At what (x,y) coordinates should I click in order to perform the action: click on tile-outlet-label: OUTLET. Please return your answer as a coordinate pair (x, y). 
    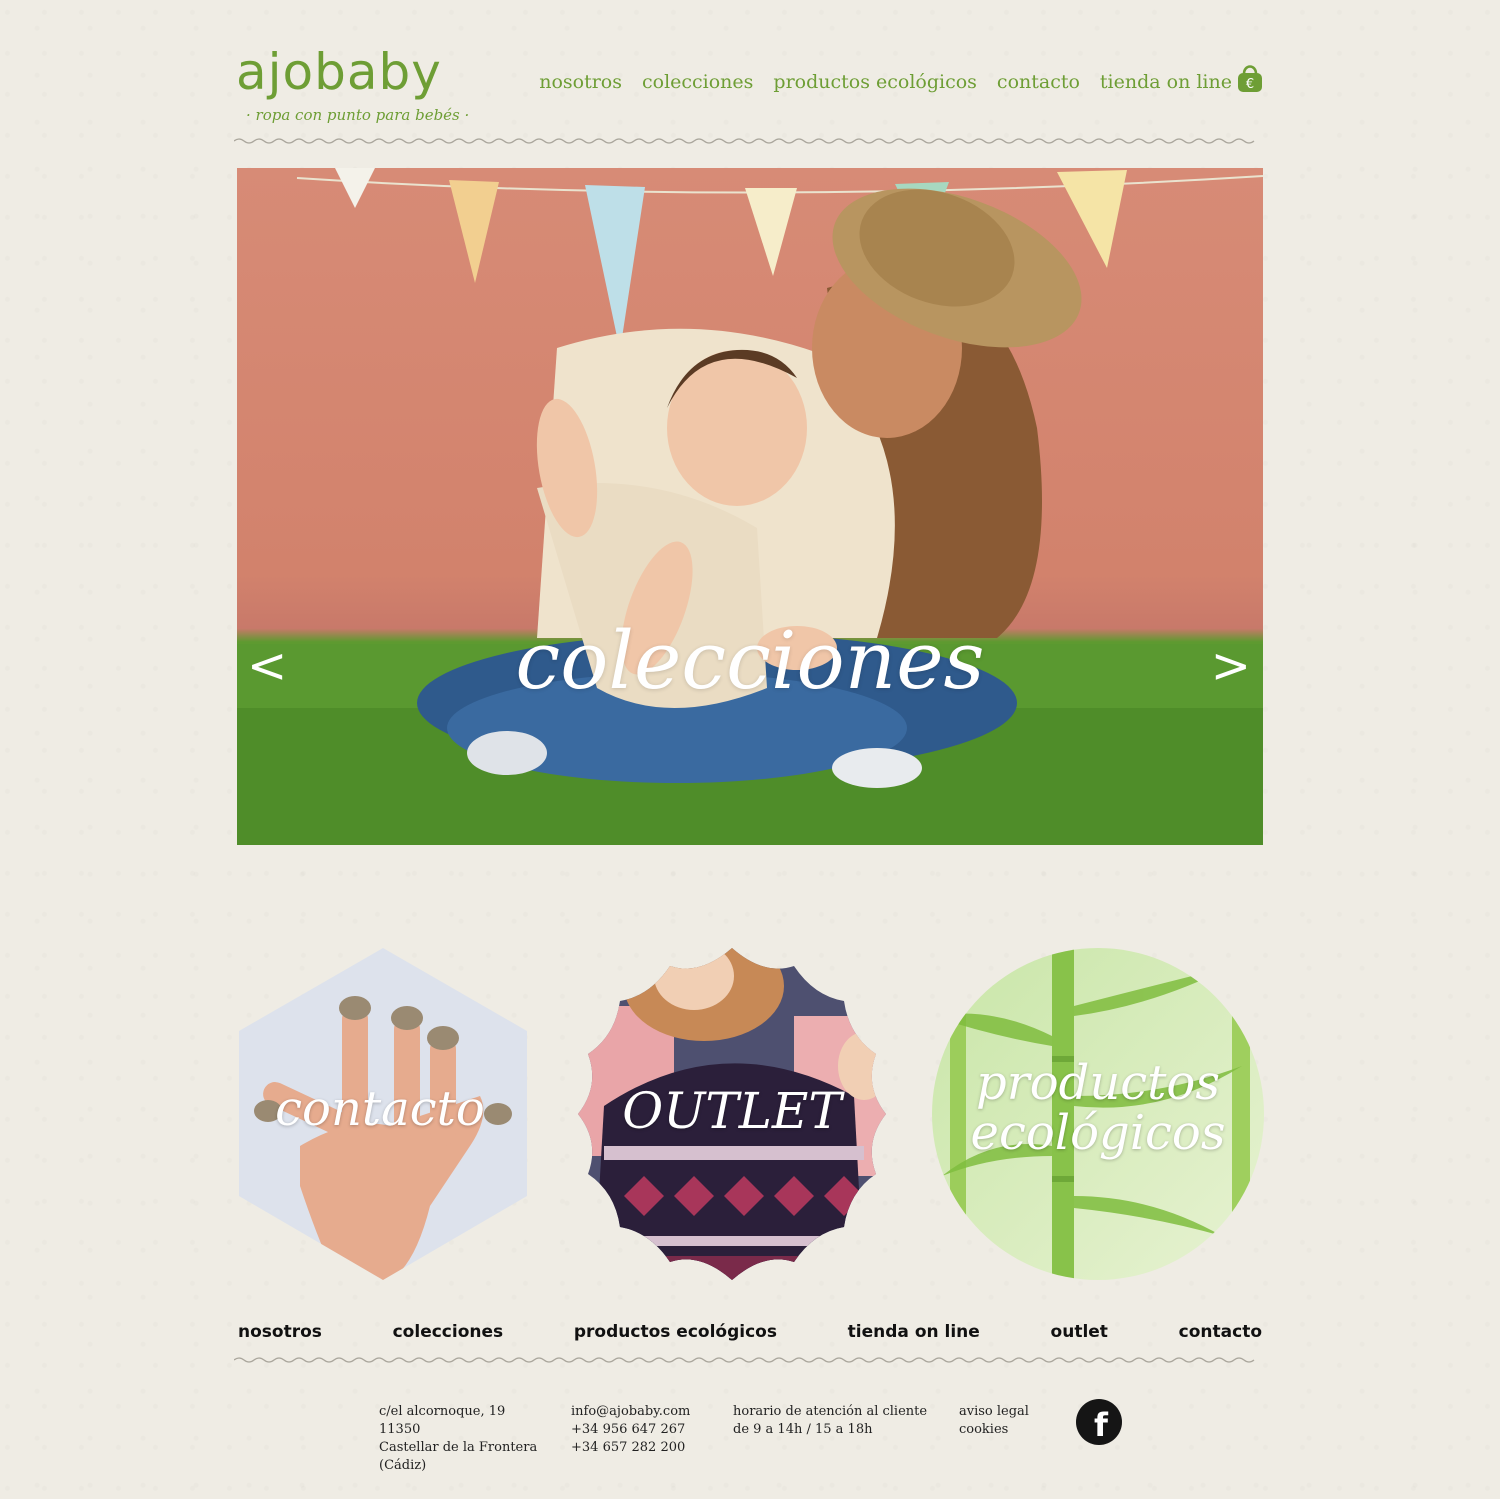
    Looking at the image, I should click on (732, 1111).